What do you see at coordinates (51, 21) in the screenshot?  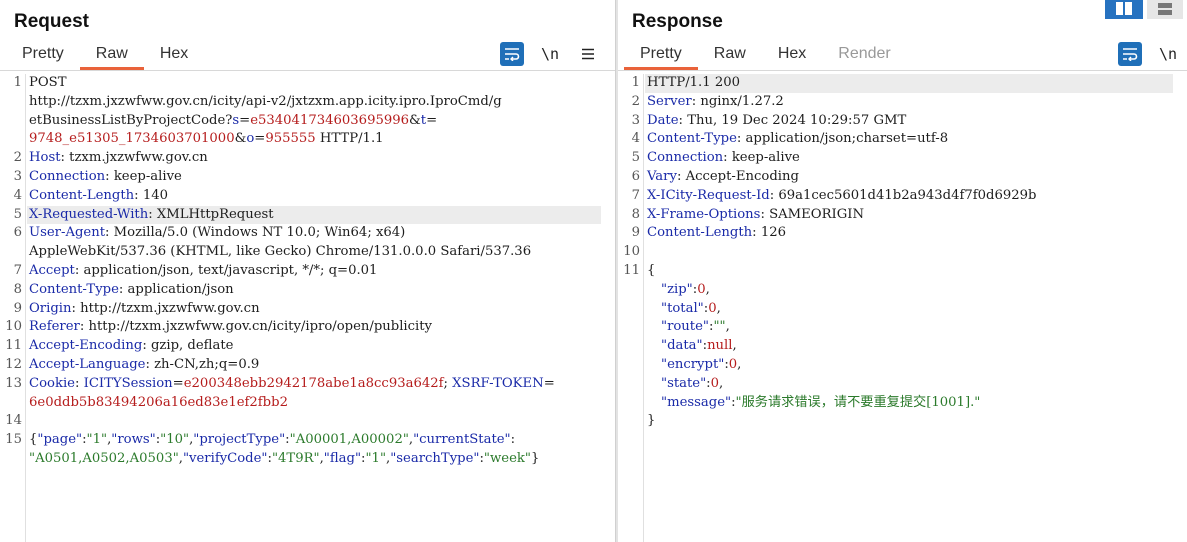 I see `request-title: Request` at bounding box center [51, 21].